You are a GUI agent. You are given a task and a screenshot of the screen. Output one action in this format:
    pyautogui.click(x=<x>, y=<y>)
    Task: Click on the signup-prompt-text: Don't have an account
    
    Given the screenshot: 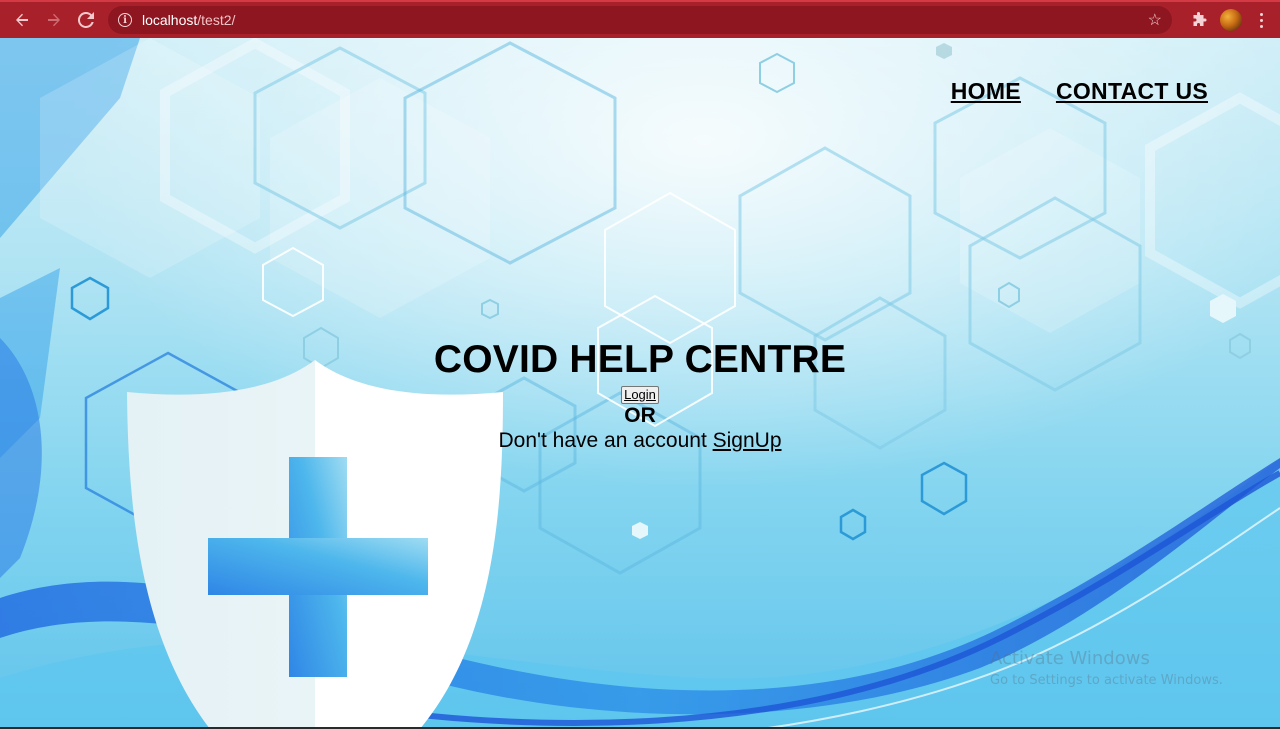 What is the action you would take?
    pyautogui.click(x=605, y=440)
    